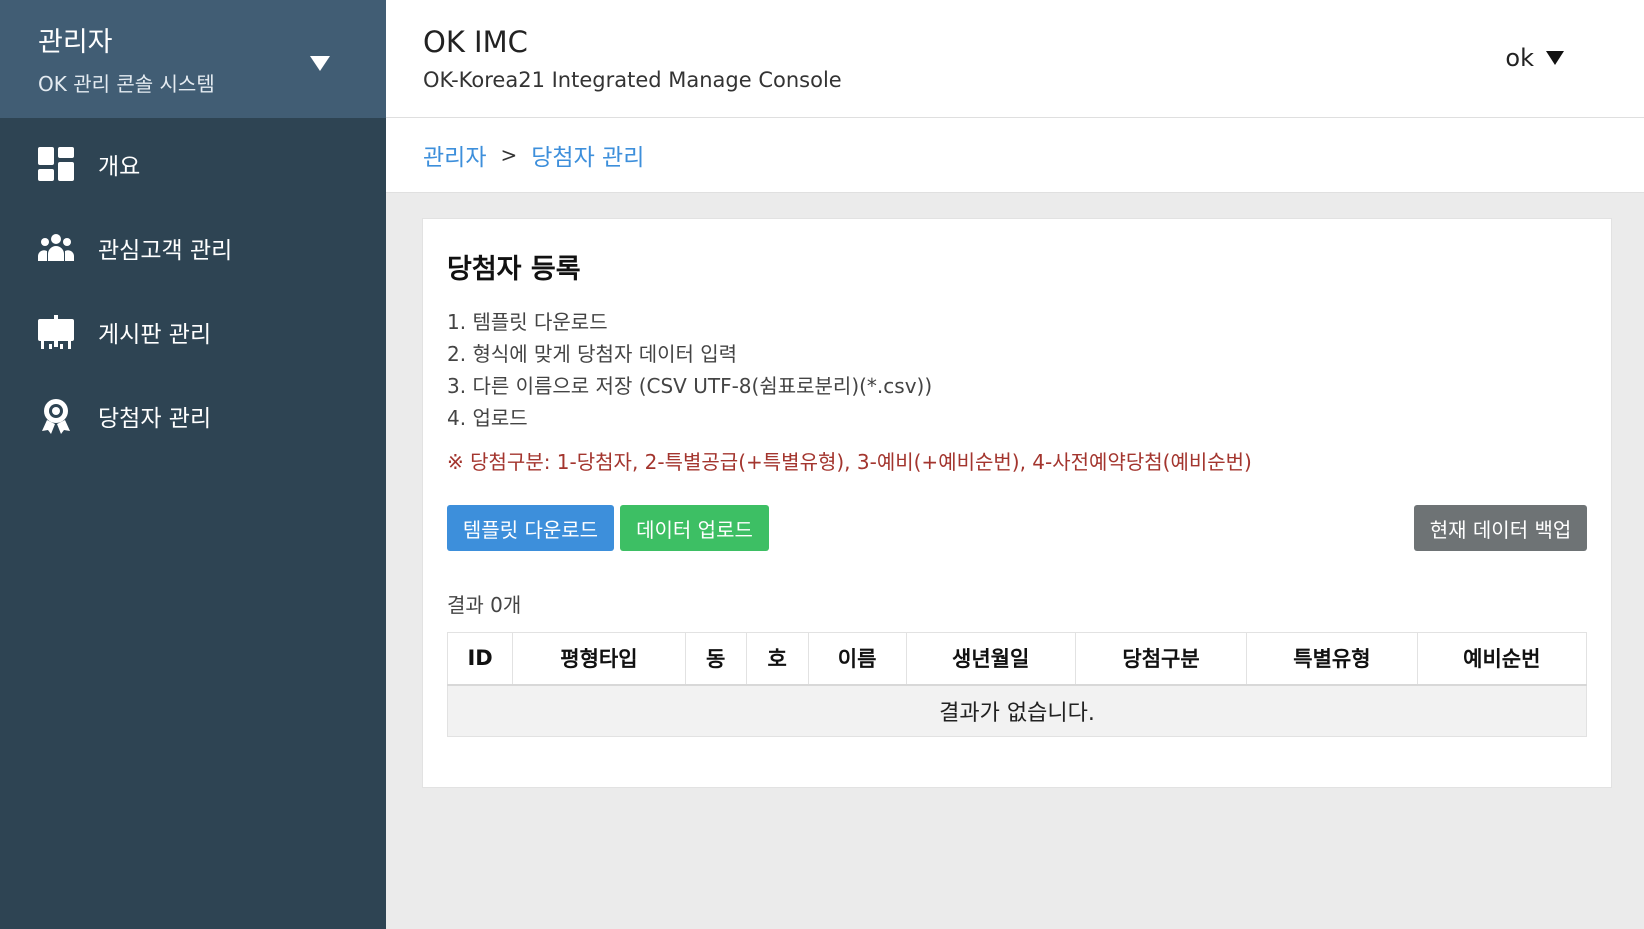 The height and width of the screenshot is (929, 1644). I want to click on column-header-reserve-order: 예비순번, so click(1502, 659).